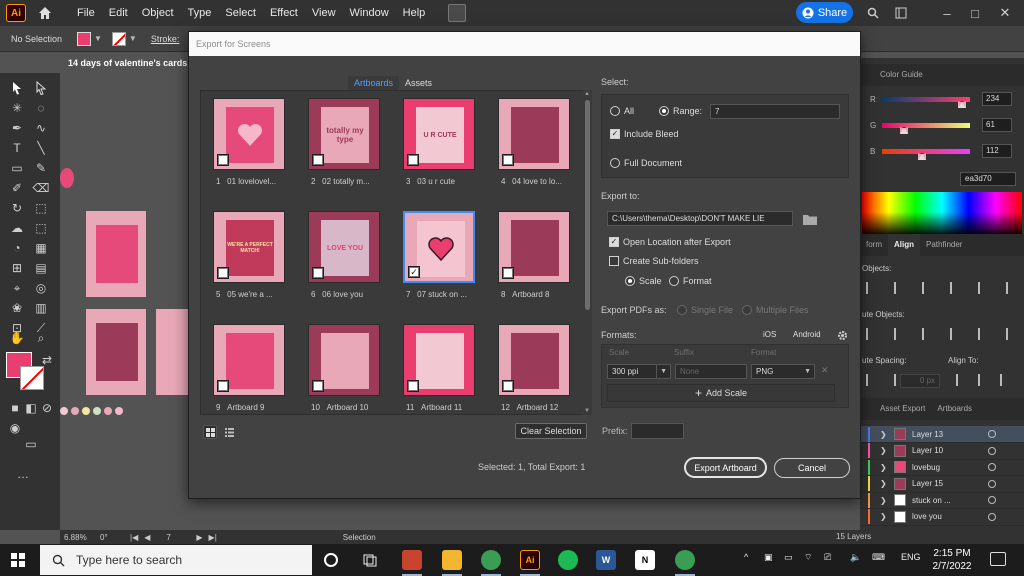  Describe the element at coordinates (439, 247) in the screenshot. I see `artboard-thumbnail: ✓` at that location.